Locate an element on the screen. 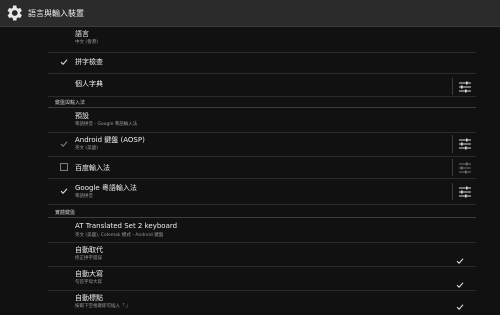  android-keyboard-item: Android 鍵盤 (AOSP) 英文 (美國) is located at coordinates (262, 144).